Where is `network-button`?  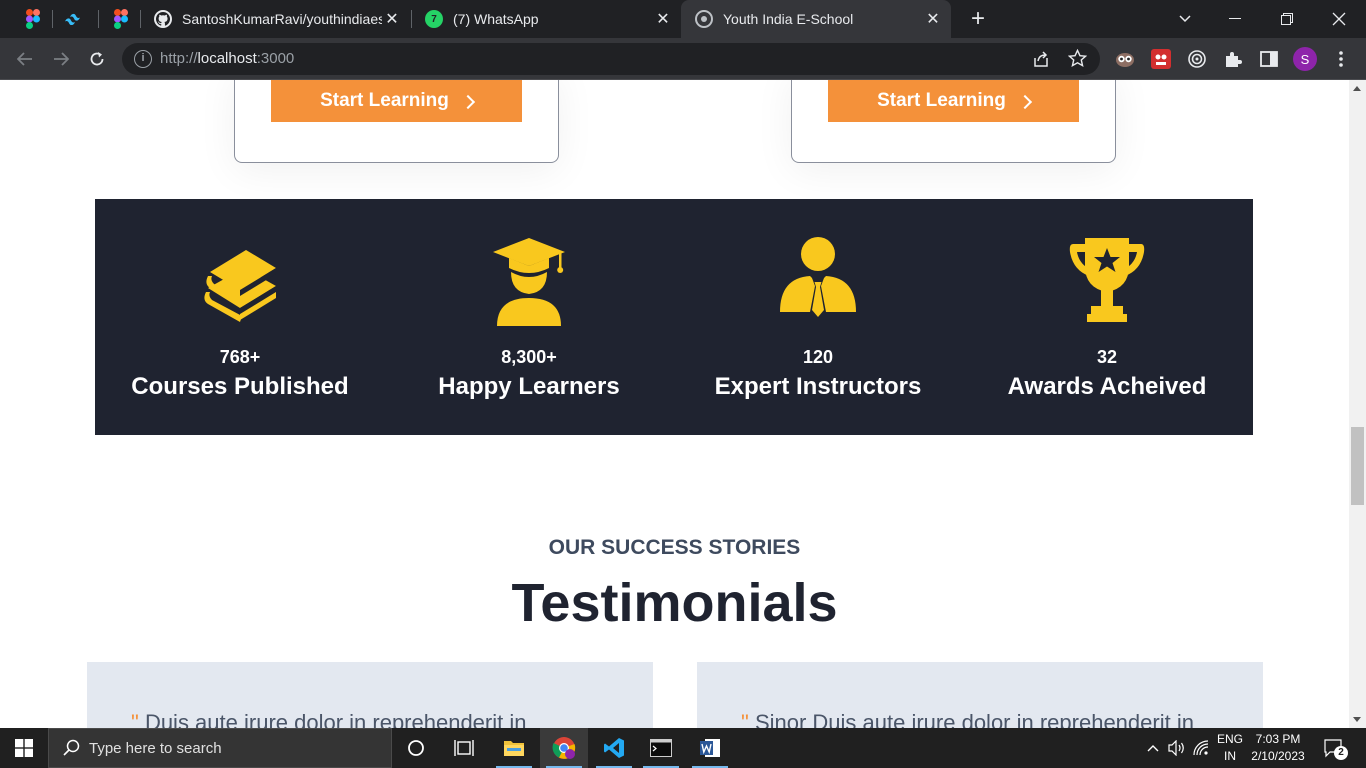 network-button is located at coordinates (1201, 748).